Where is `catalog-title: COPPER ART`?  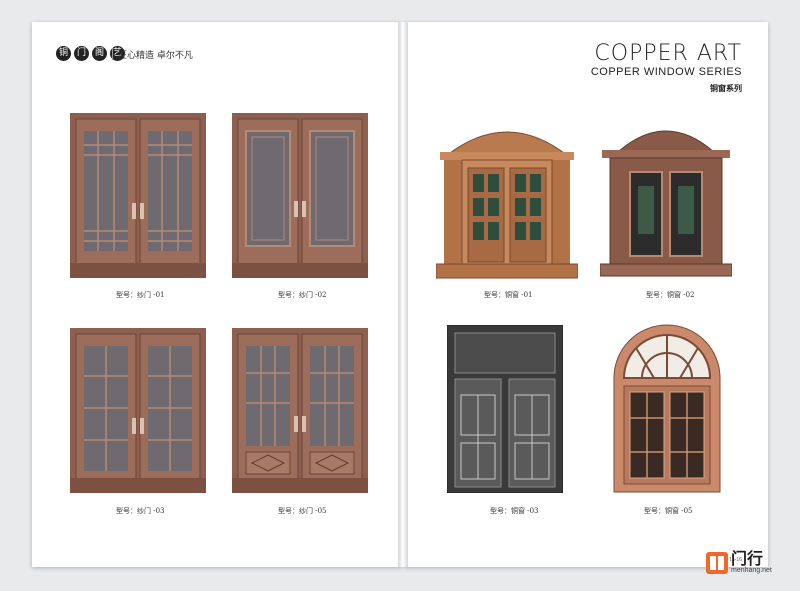 catalog-title: COPPER ART is located at coordinates (668, 53).